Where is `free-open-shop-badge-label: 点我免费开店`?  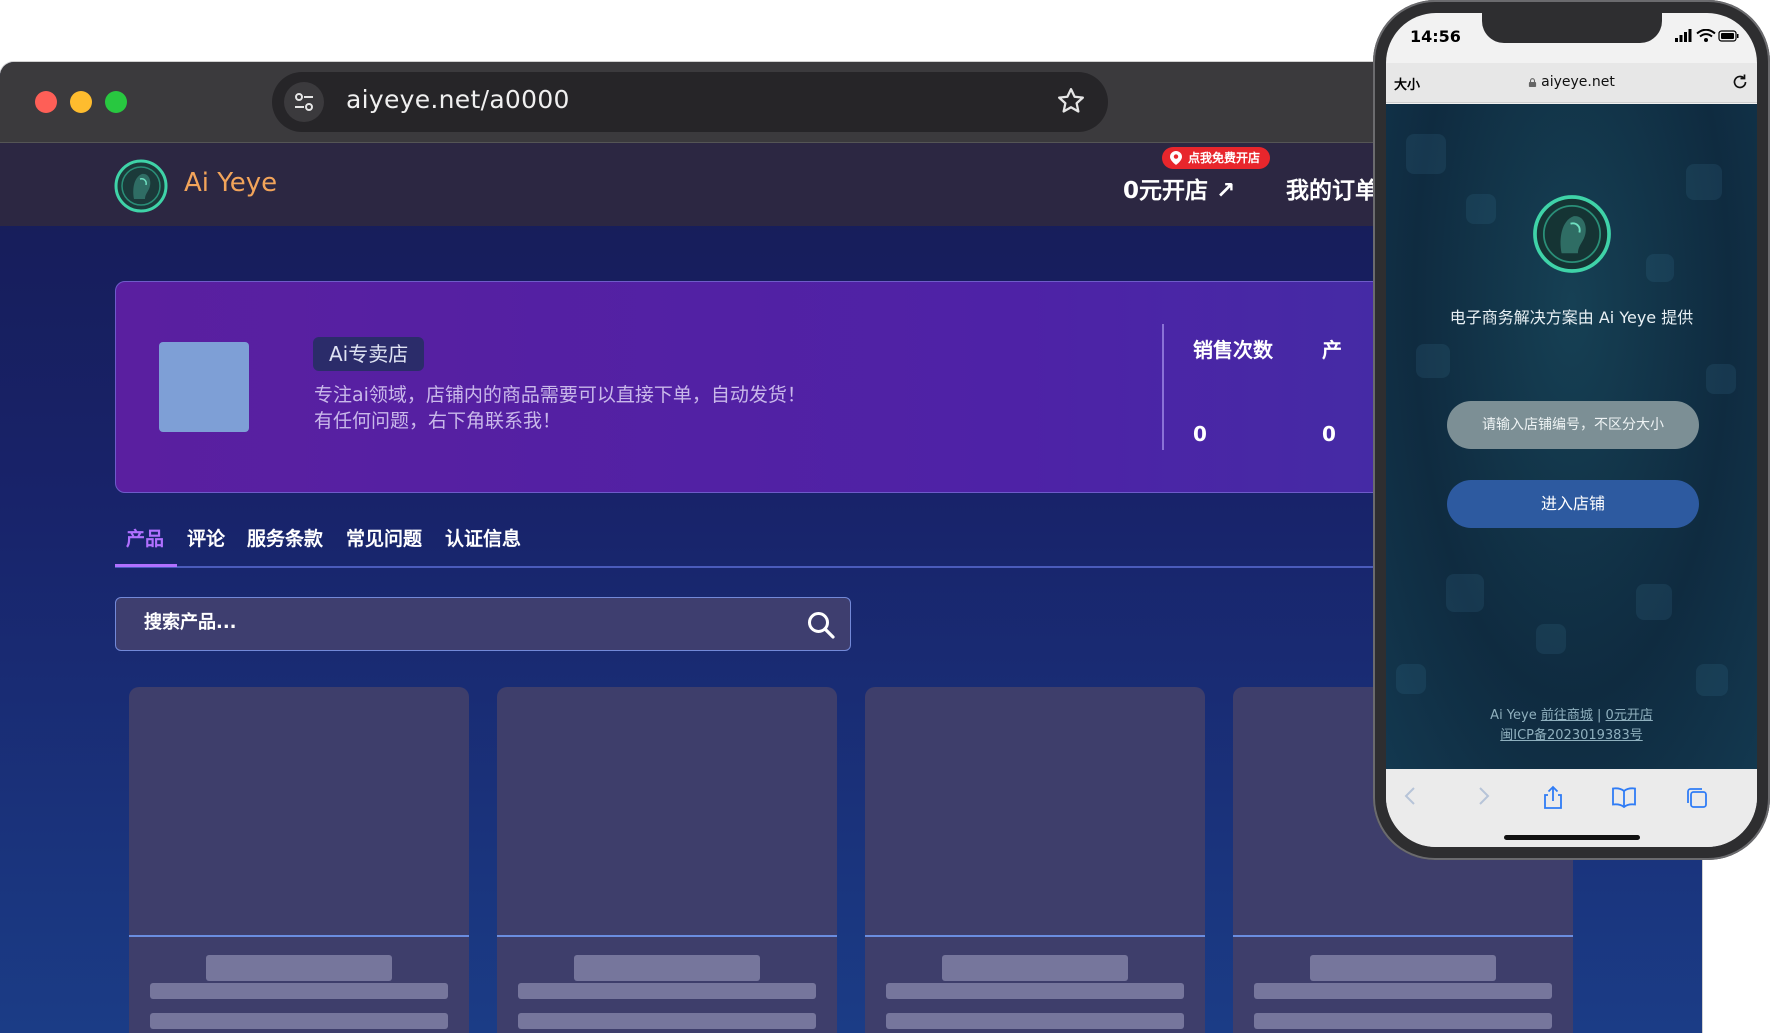
free-open-shop-badge-label: 点我免费开店 is located at coordinates (1224, 158).